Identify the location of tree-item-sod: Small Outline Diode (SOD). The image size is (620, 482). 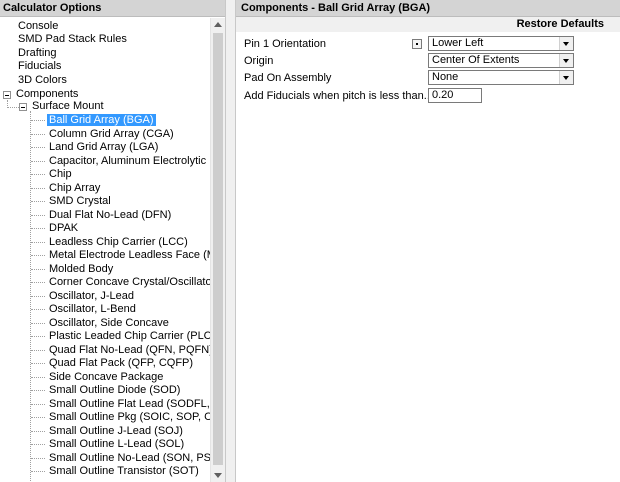
(114, 390).